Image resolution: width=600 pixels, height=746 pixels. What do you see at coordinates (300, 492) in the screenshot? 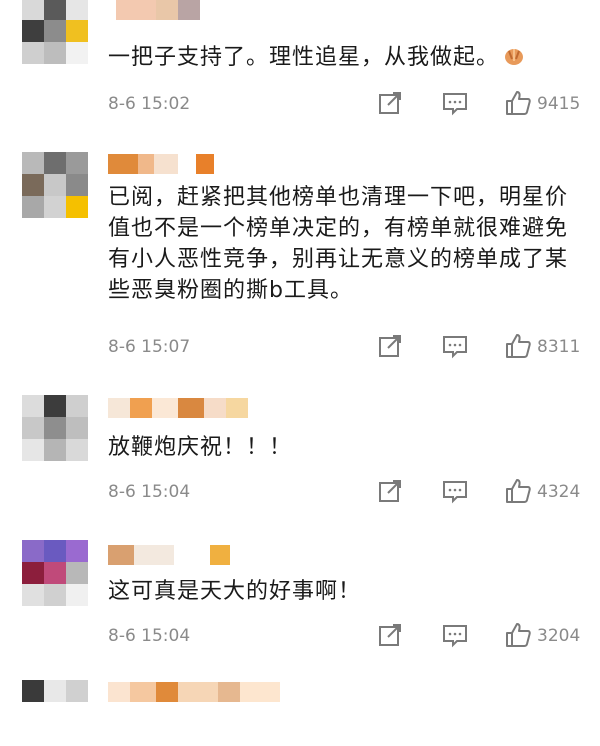
I see `comment-meta: 8-6 15:04 4324` at bounding box center [300, 492].